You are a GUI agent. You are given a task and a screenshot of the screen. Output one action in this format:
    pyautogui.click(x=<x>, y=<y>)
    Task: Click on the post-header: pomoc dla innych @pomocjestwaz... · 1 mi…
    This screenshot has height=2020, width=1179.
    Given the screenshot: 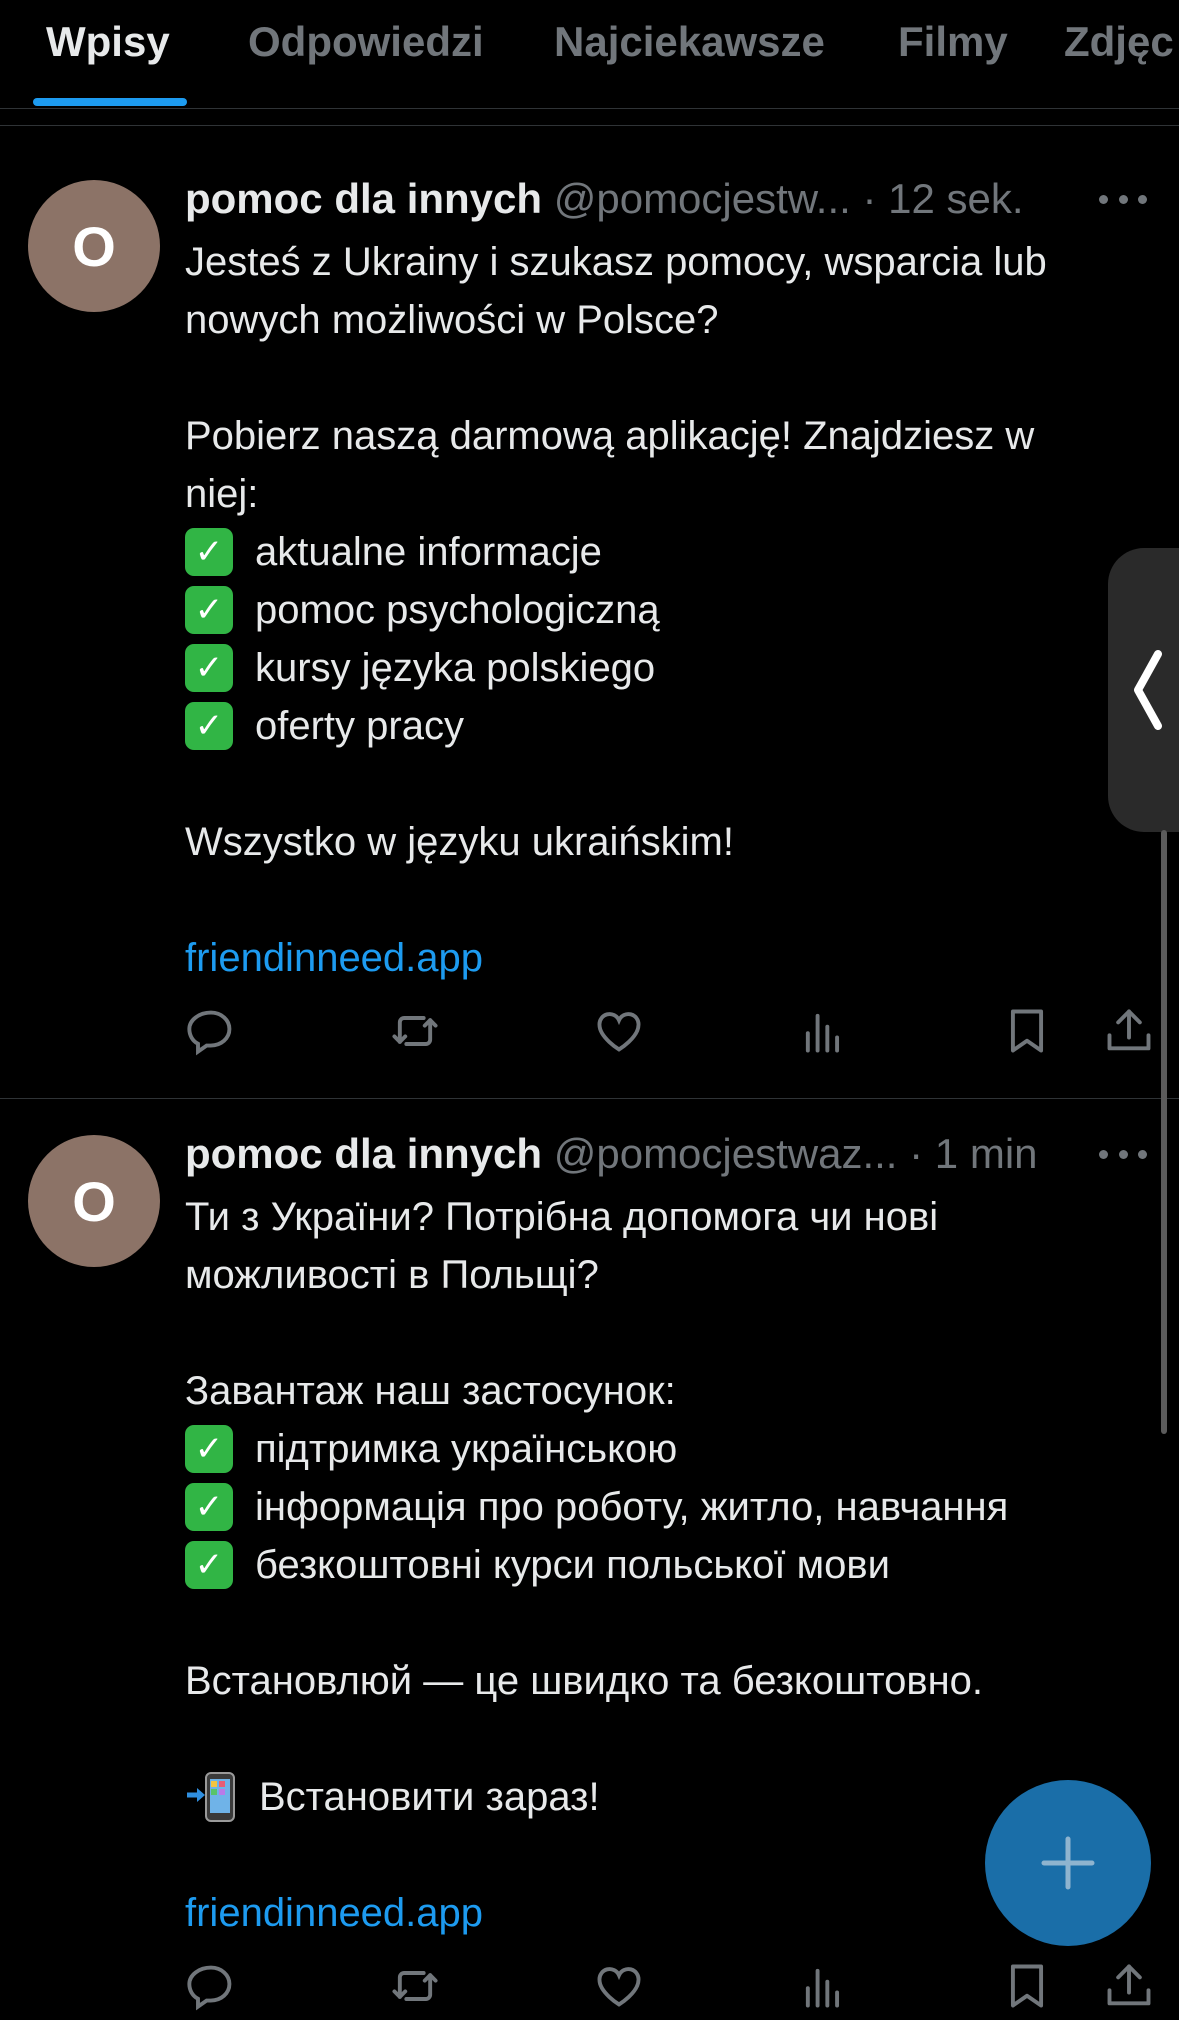 What is the action you would take?
    pyautogui.click(x=611, y=1158)
    